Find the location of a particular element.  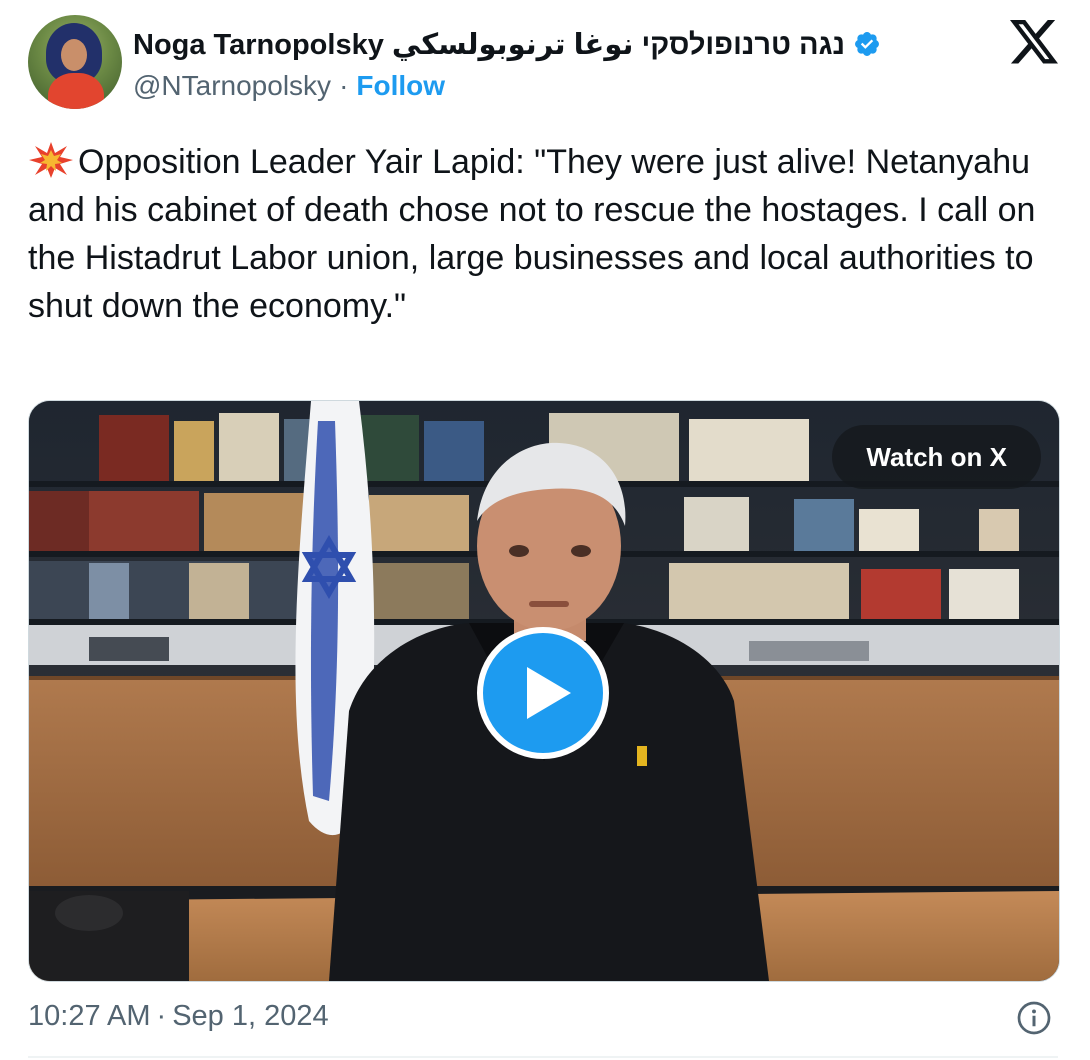

play-icon is located at coordinates (549, 693).